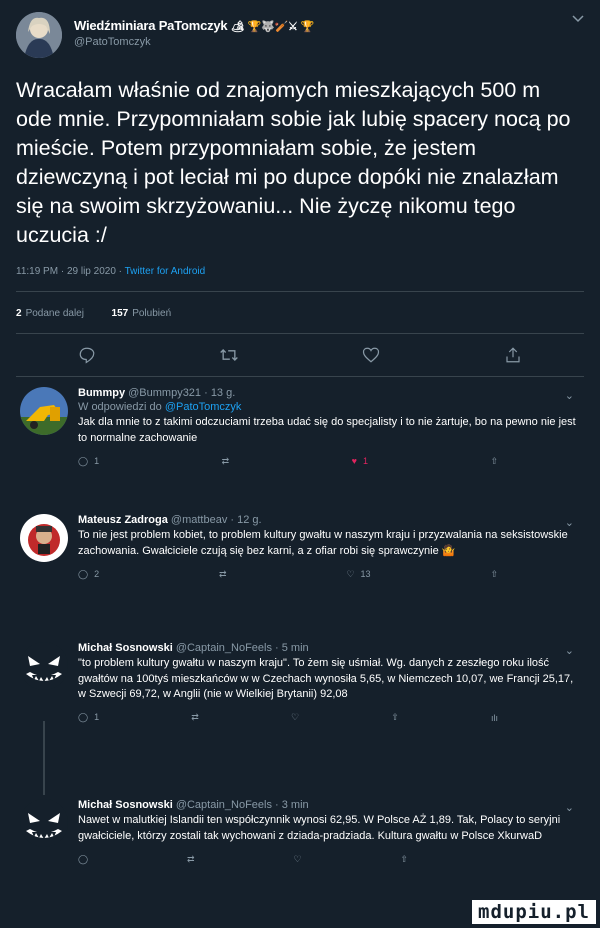 The width and height of the screenshot is (600, 928). I want to click on retweet-icon, so click(229, 355).